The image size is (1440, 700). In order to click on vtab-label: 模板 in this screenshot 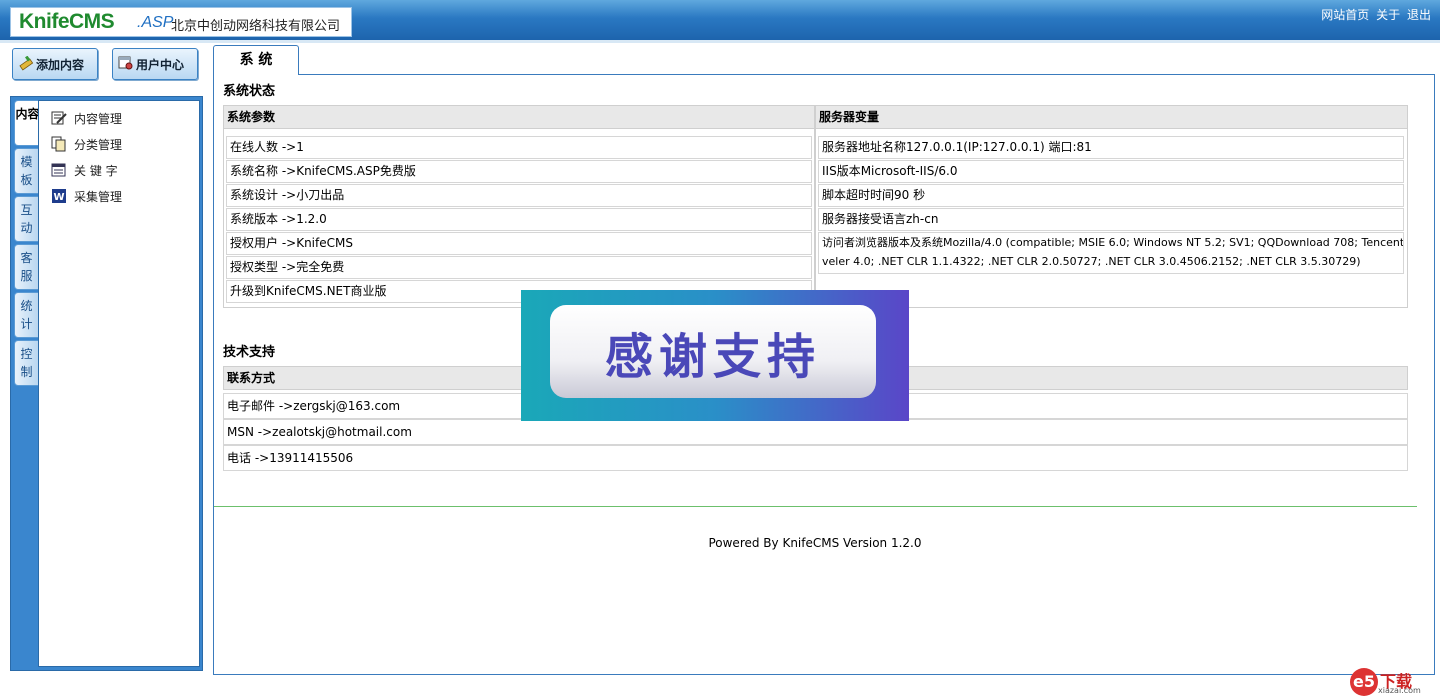, I will do `click(26, 171)`.